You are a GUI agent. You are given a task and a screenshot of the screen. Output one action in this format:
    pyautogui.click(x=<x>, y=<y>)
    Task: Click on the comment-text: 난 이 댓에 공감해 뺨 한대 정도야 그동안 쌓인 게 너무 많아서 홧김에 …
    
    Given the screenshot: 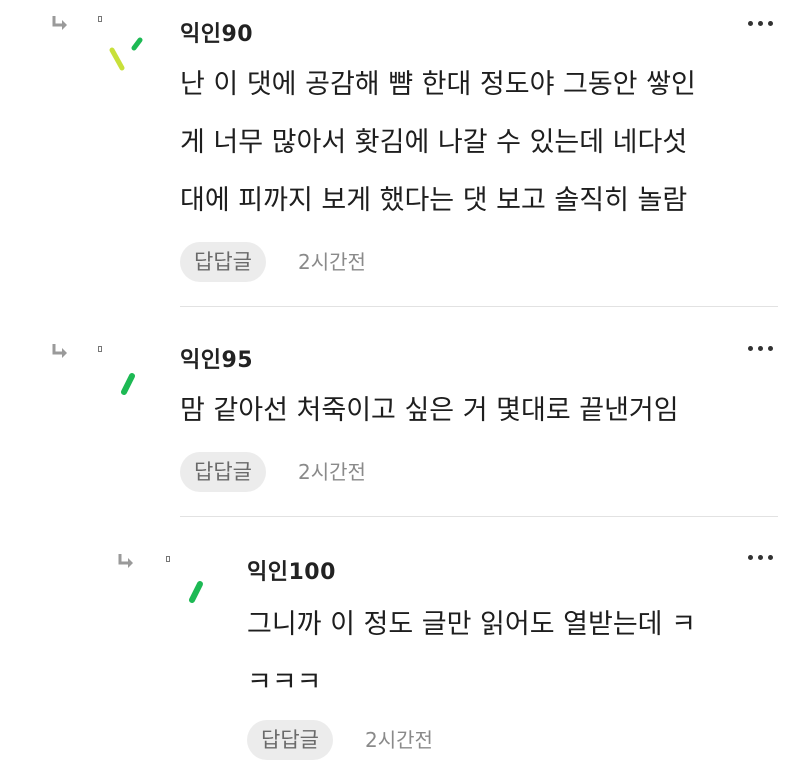 What is the action you would take?
    pyautogui.click(x=438, y=142)
    